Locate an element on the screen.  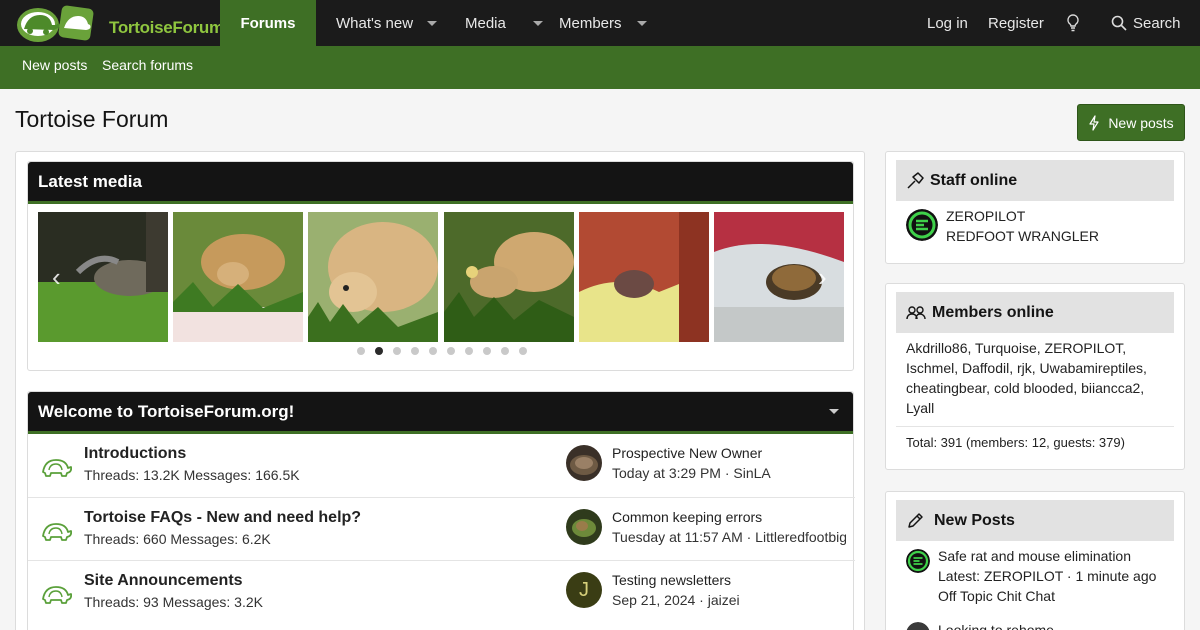
latest-media-title: Latest media is located at coordinates (440, 183).